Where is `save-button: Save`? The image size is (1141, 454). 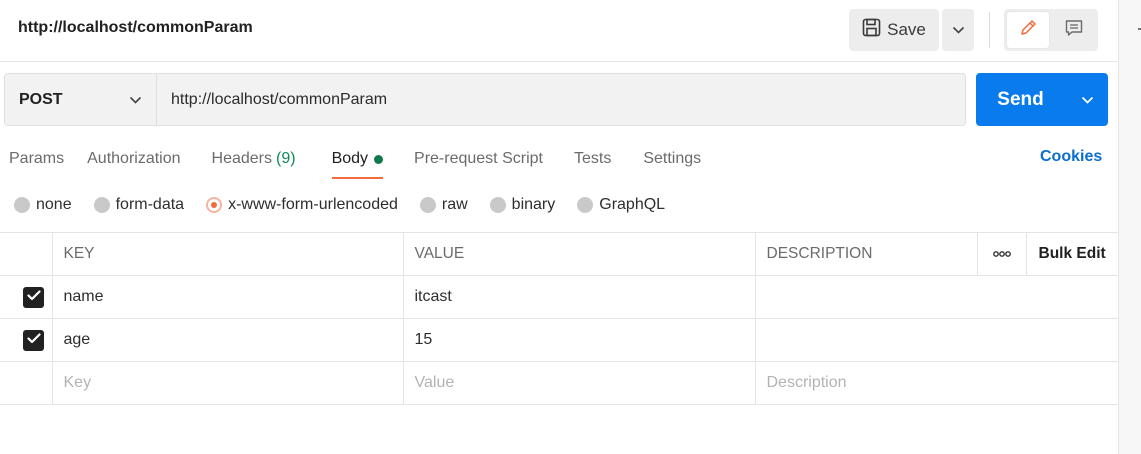 save-button: Save is located at coordinates (894, 30).